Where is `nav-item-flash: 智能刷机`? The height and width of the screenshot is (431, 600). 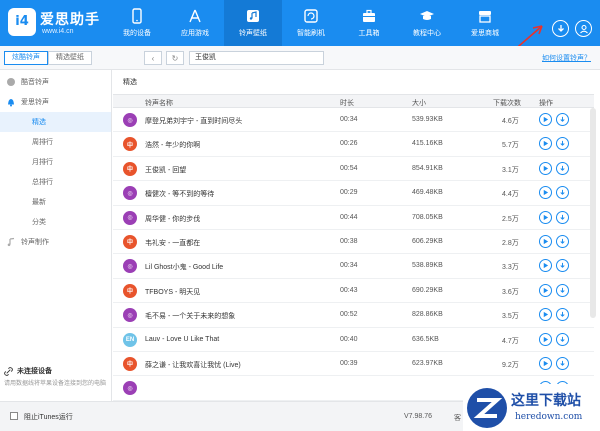 nav-item-flash: 智能刷机 is located at coordinates (311, 23).